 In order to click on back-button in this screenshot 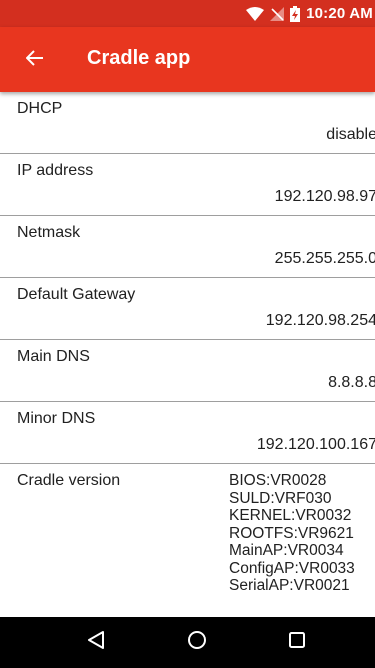, I will do `click(35, 60)`.